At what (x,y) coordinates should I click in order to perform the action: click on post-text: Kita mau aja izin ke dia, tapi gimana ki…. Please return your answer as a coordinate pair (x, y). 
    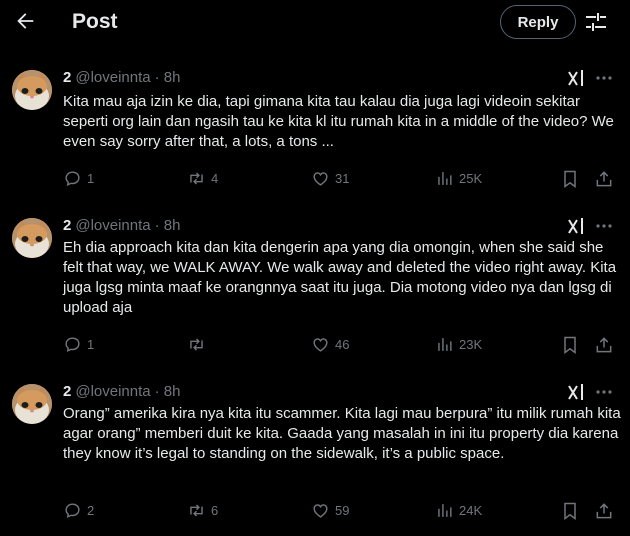
    Looking at the image, I should click on (338, 121).